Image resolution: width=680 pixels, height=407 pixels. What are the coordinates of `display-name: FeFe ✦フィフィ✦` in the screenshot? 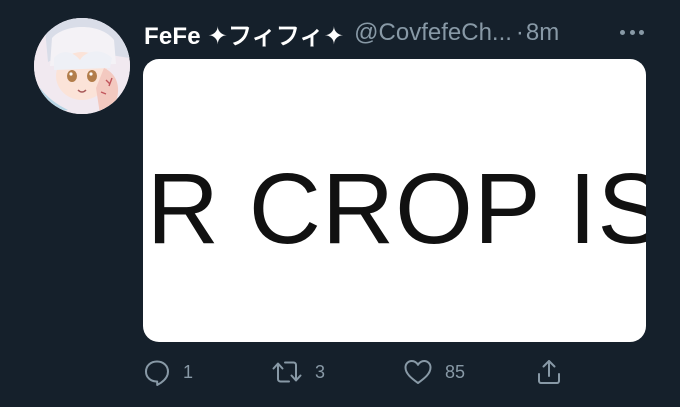 It's located at (244, 33).